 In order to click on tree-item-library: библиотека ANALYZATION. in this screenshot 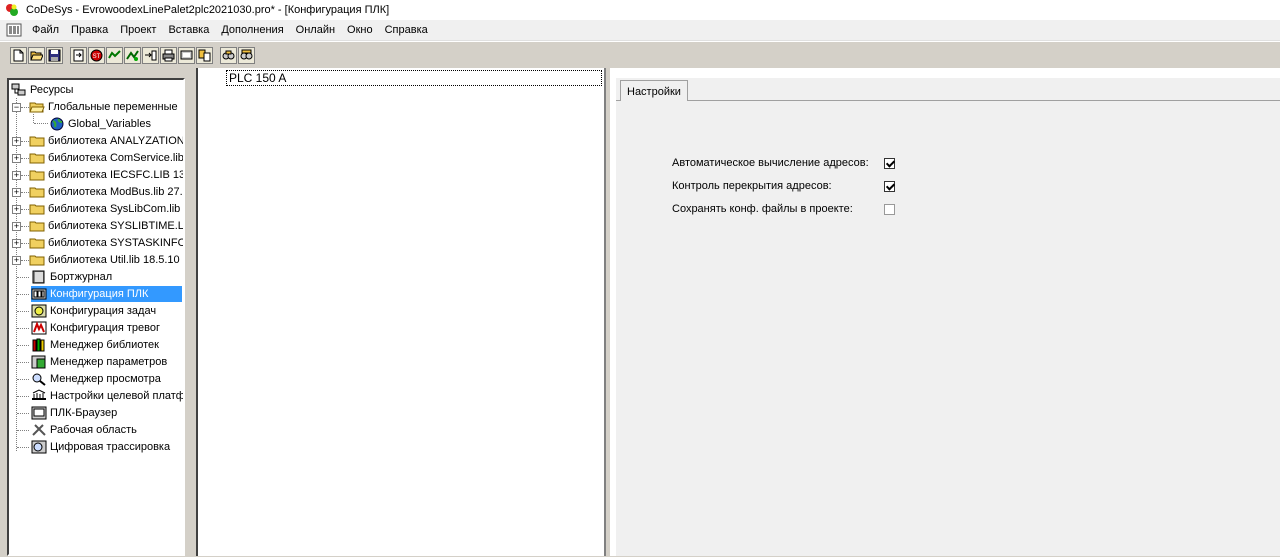, I will do `click(107, 141)`.